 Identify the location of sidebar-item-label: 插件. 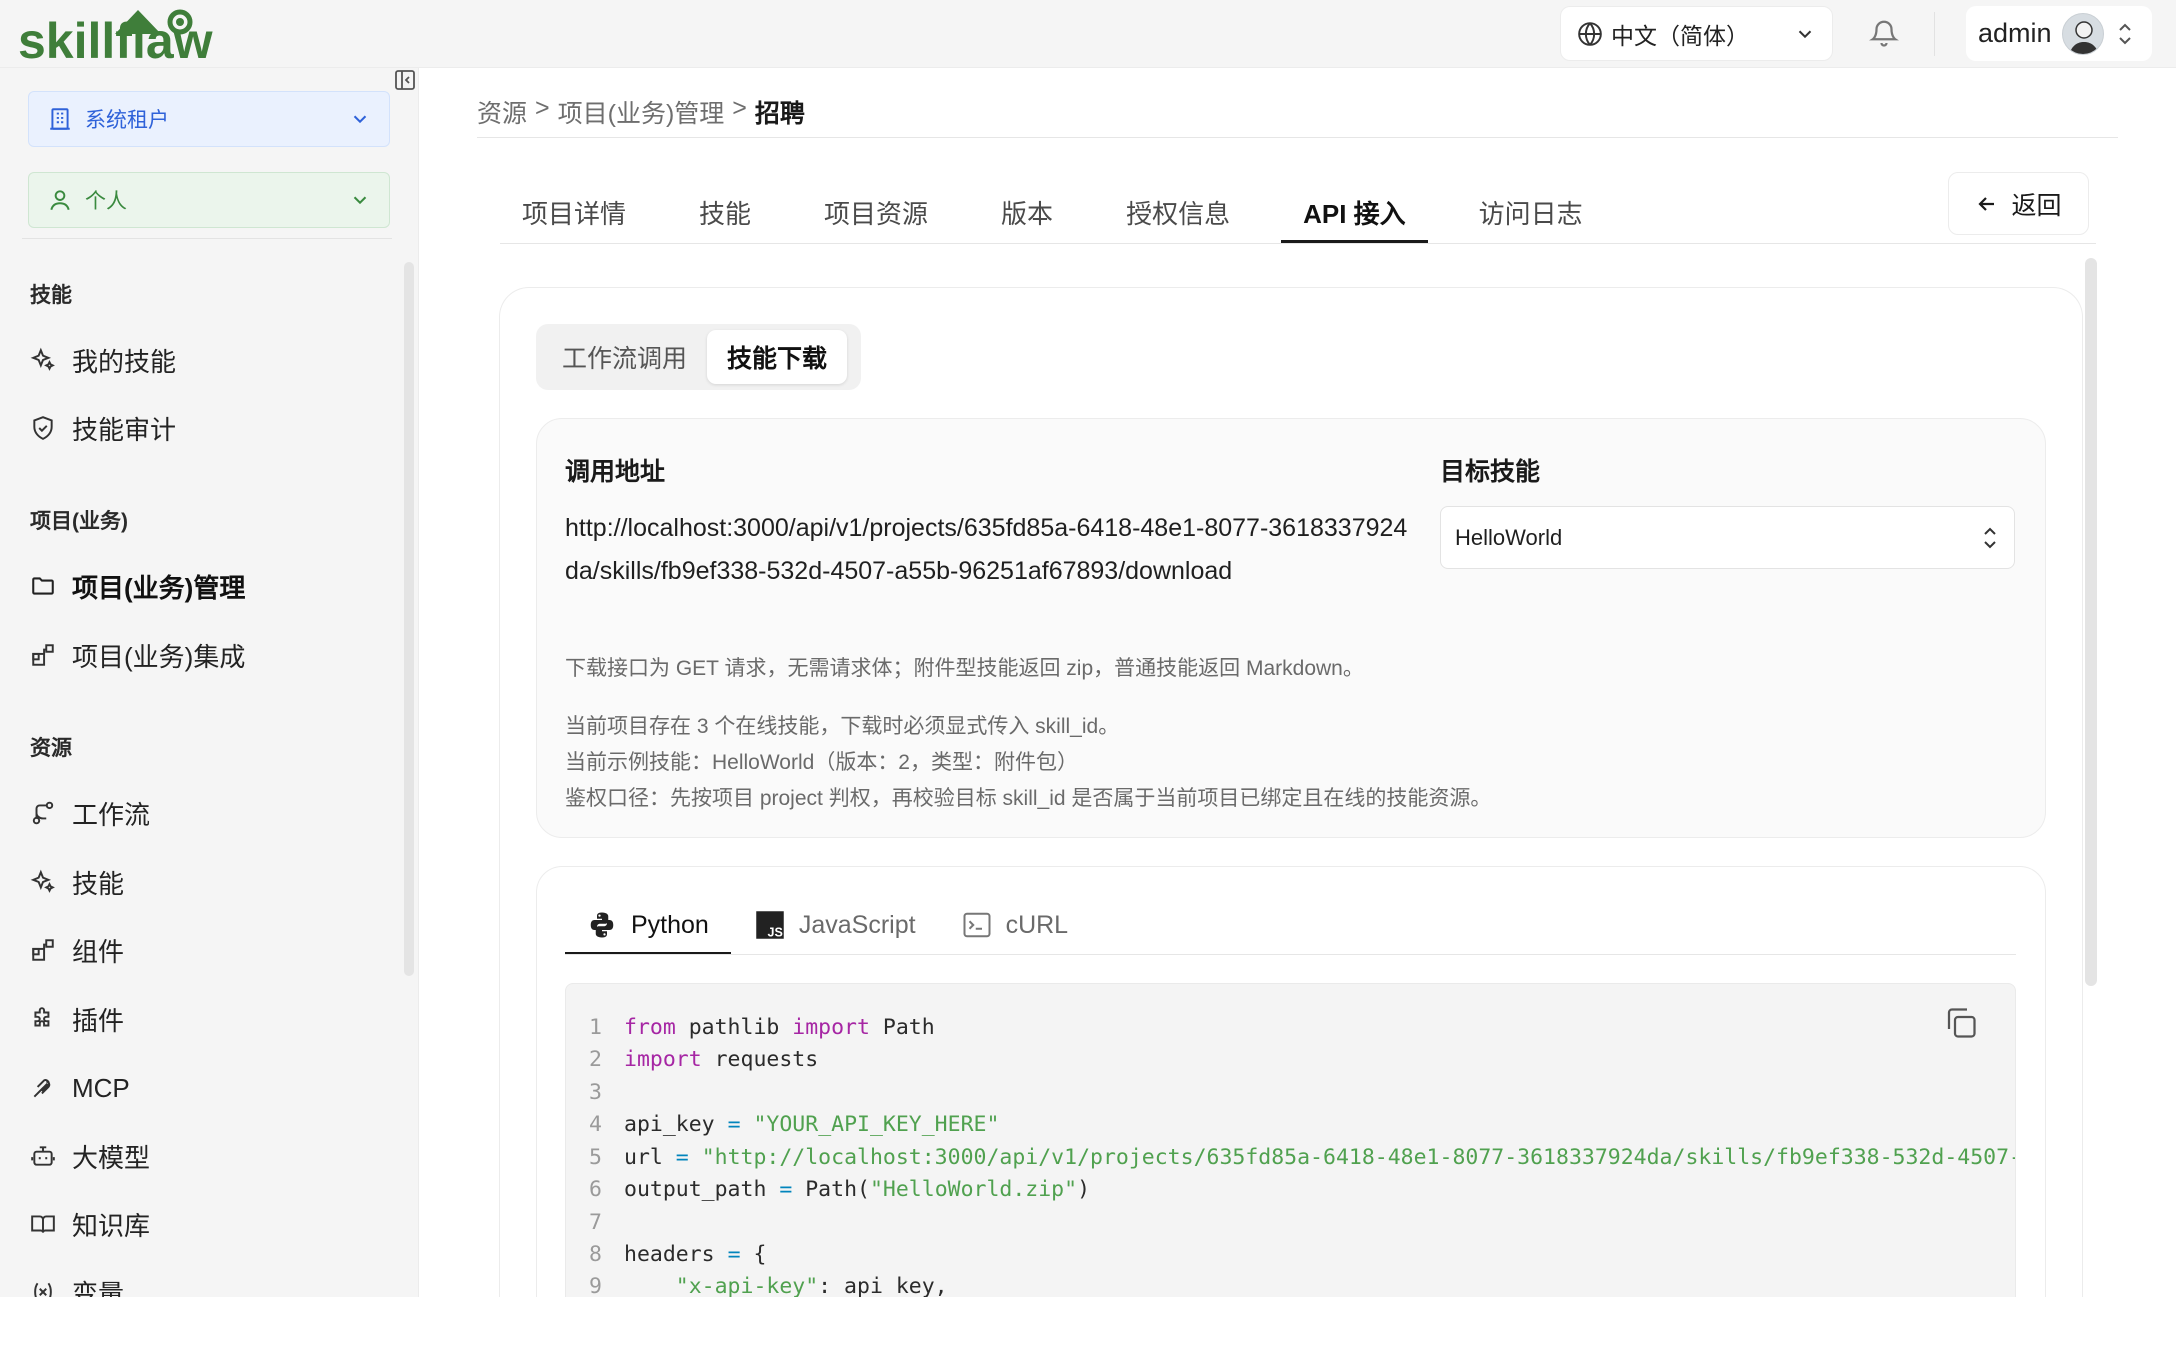
(98, 1020).